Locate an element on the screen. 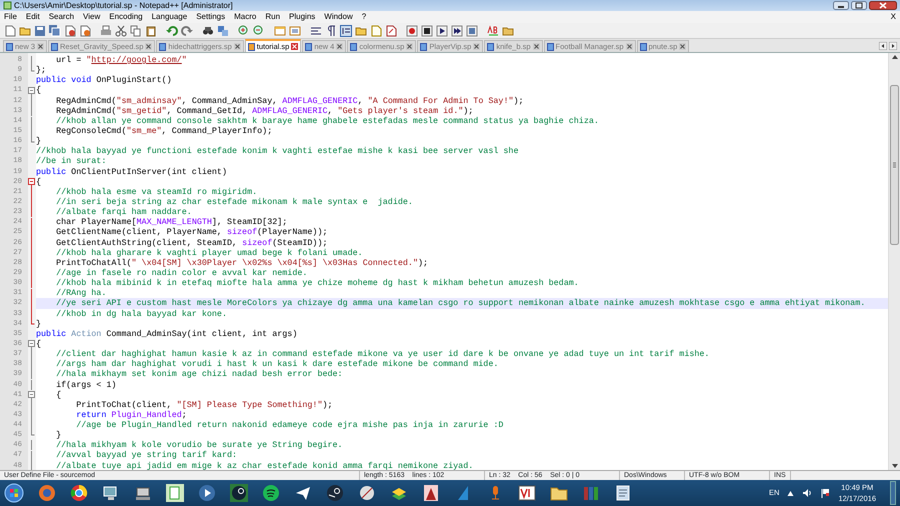  menu-item: View is located at coordinates (91, 17).